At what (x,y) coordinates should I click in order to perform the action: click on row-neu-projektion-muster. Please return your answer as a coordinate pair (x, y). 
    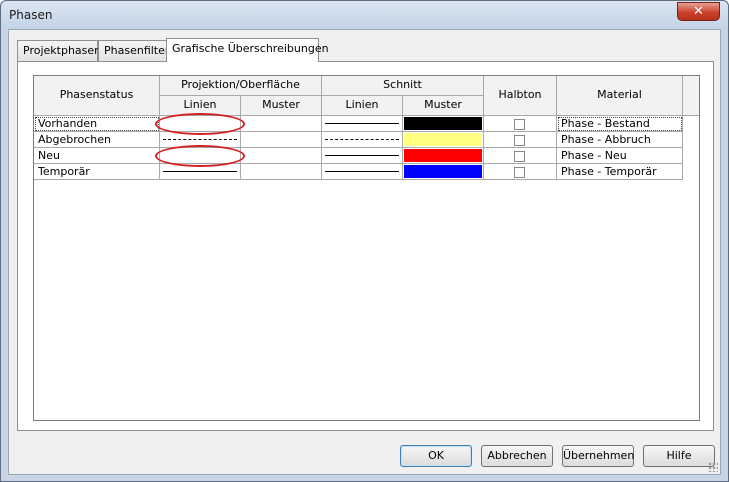
    Looking at the image, I should click on (281, 156).